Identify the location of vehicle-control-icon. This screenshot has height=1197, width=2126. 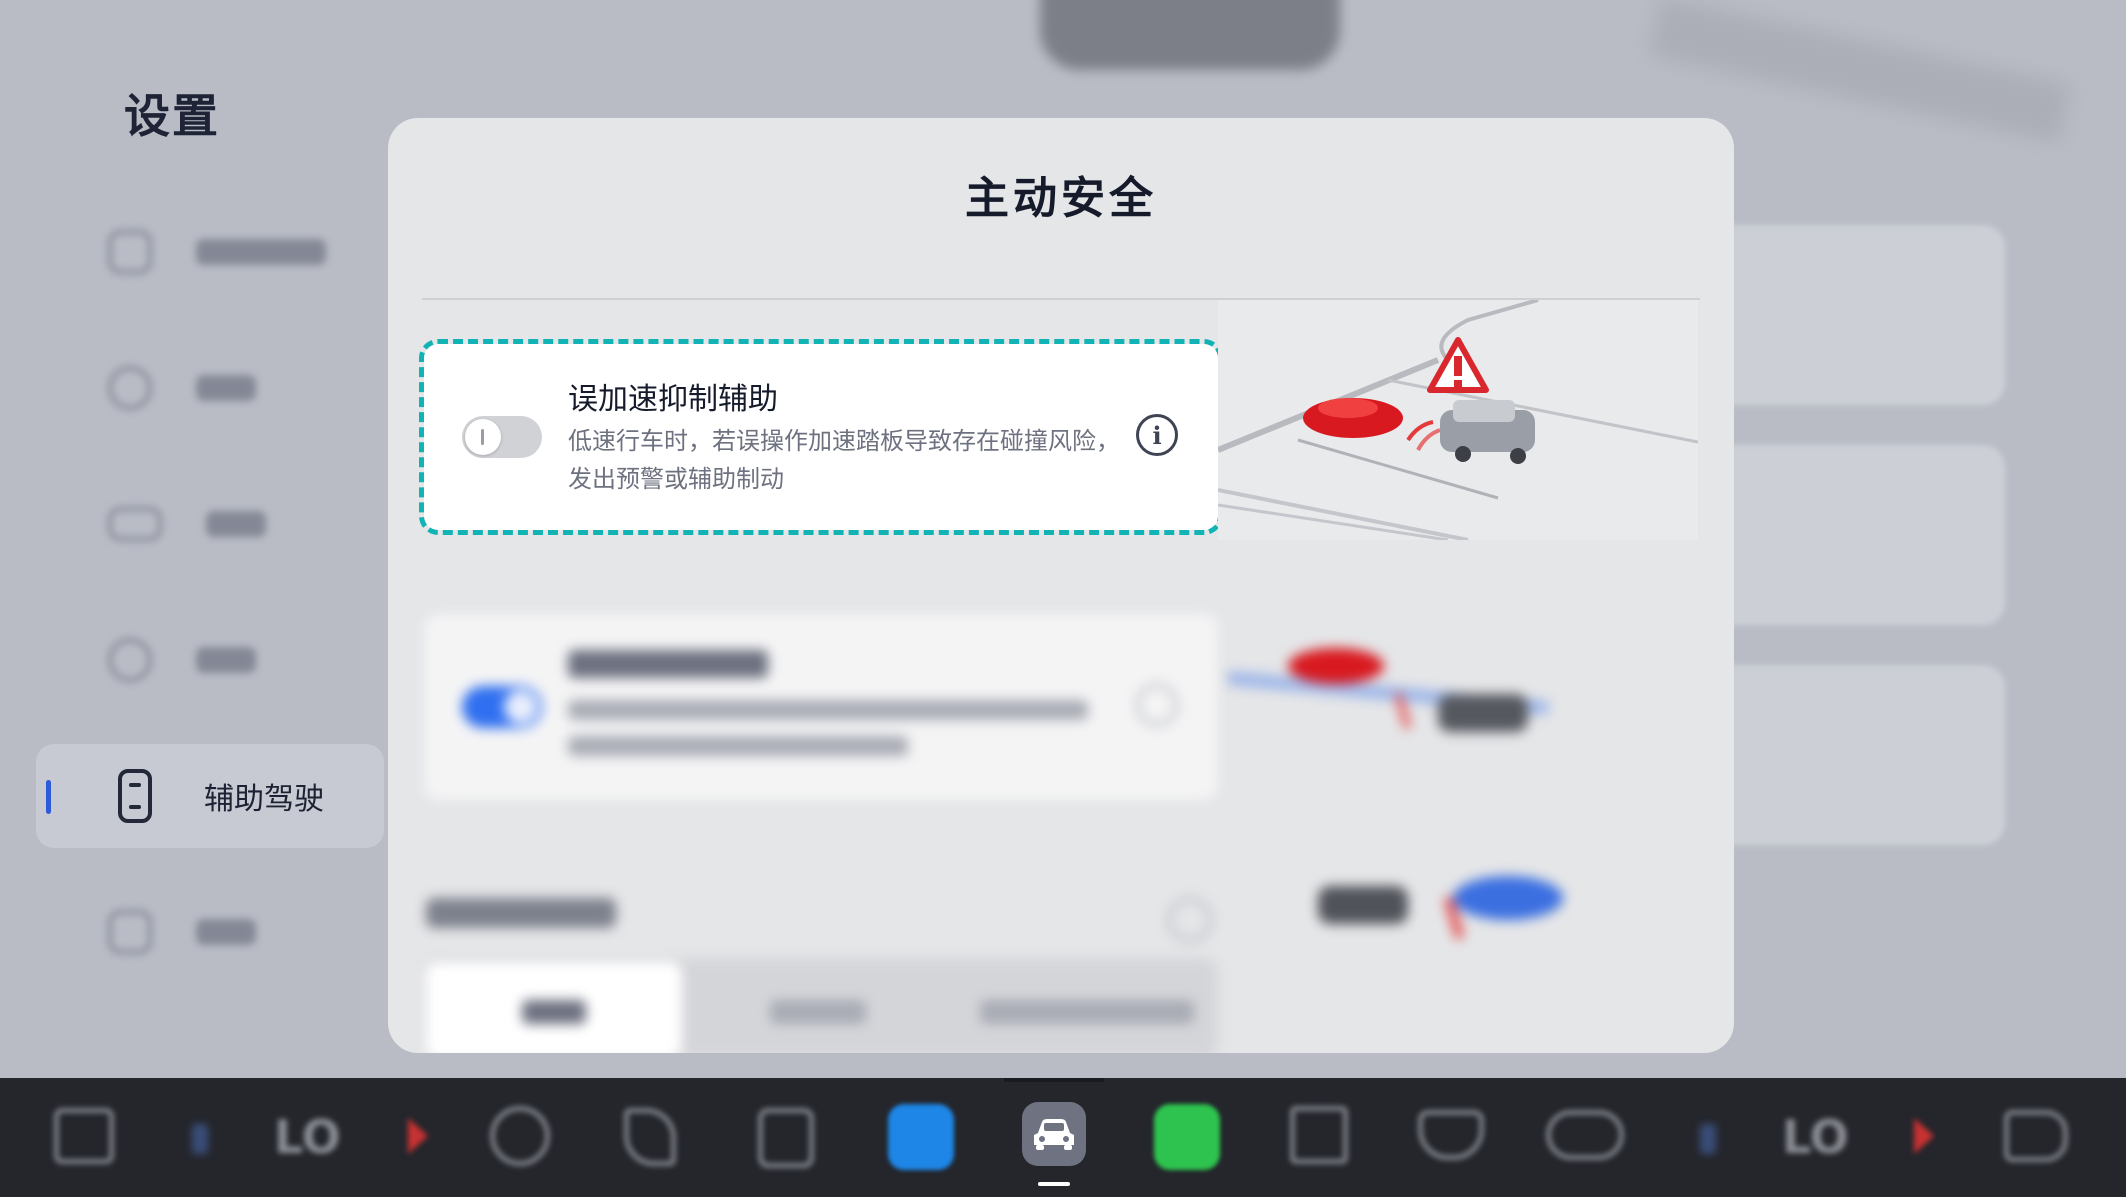
(130, 252).